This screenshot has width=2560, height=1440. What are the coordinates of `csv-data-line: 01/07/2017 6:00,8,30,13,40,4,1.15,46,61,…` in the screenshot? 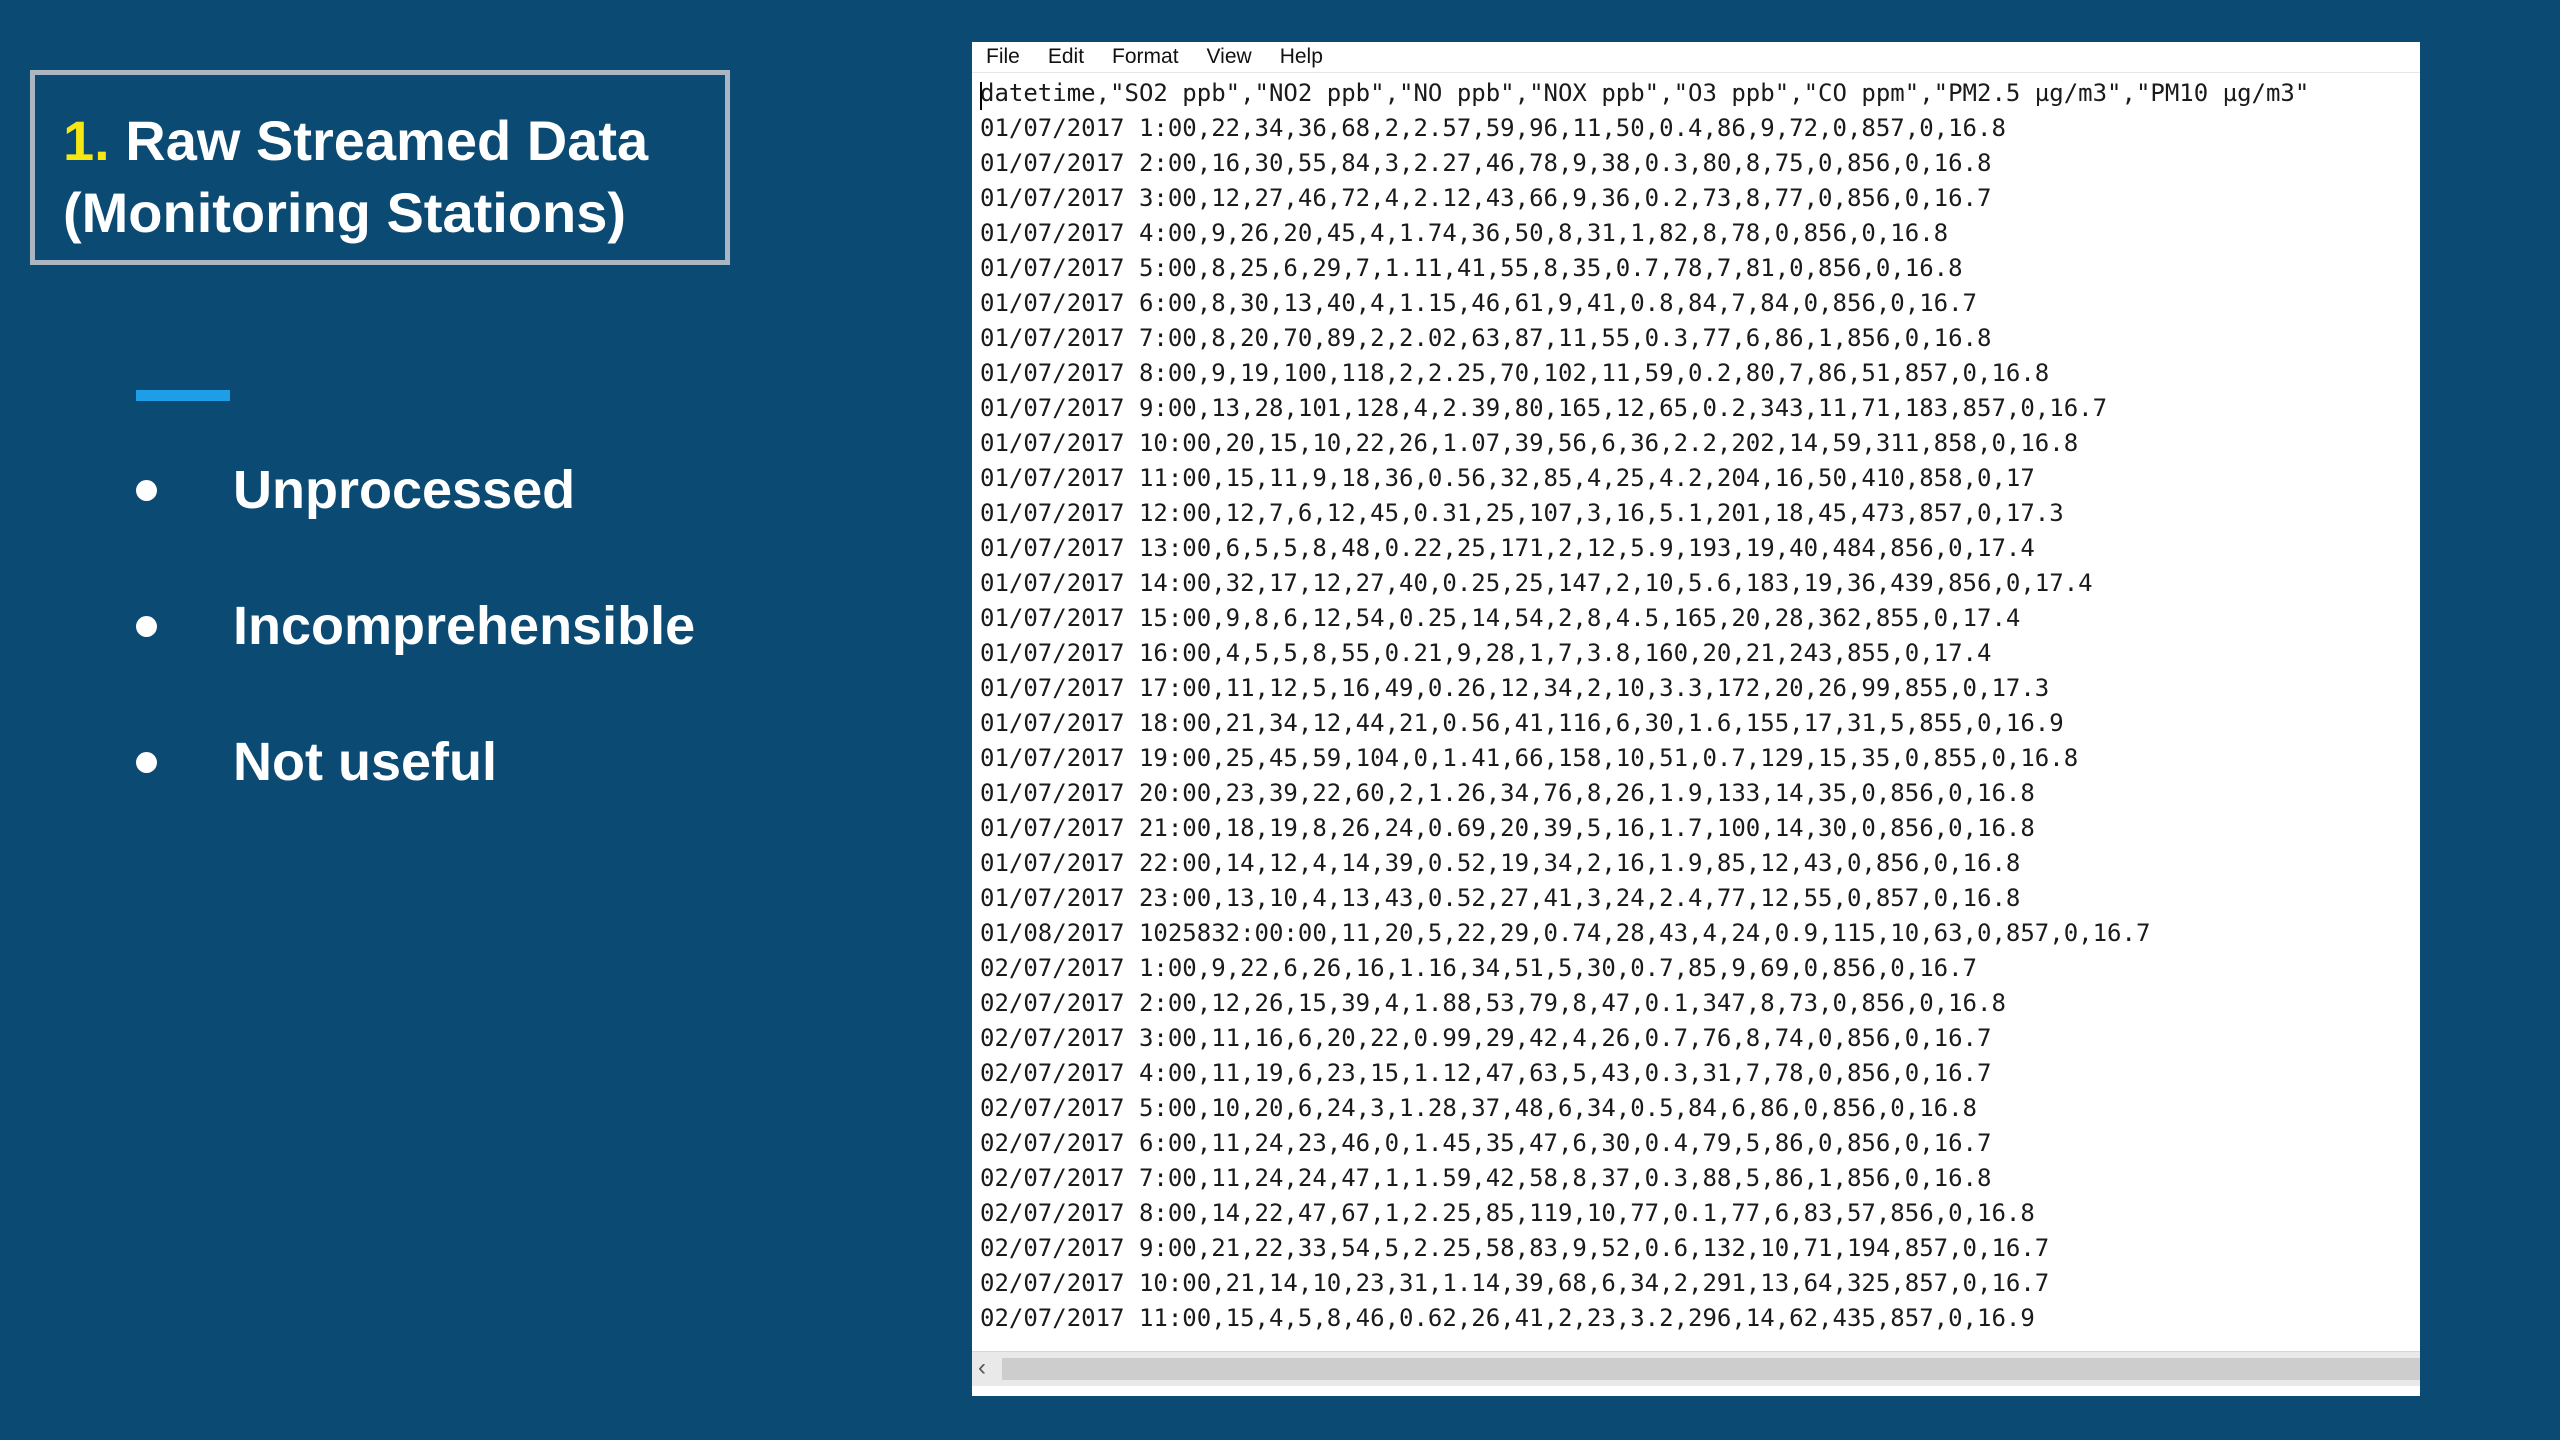 It's located at (1478, 303).